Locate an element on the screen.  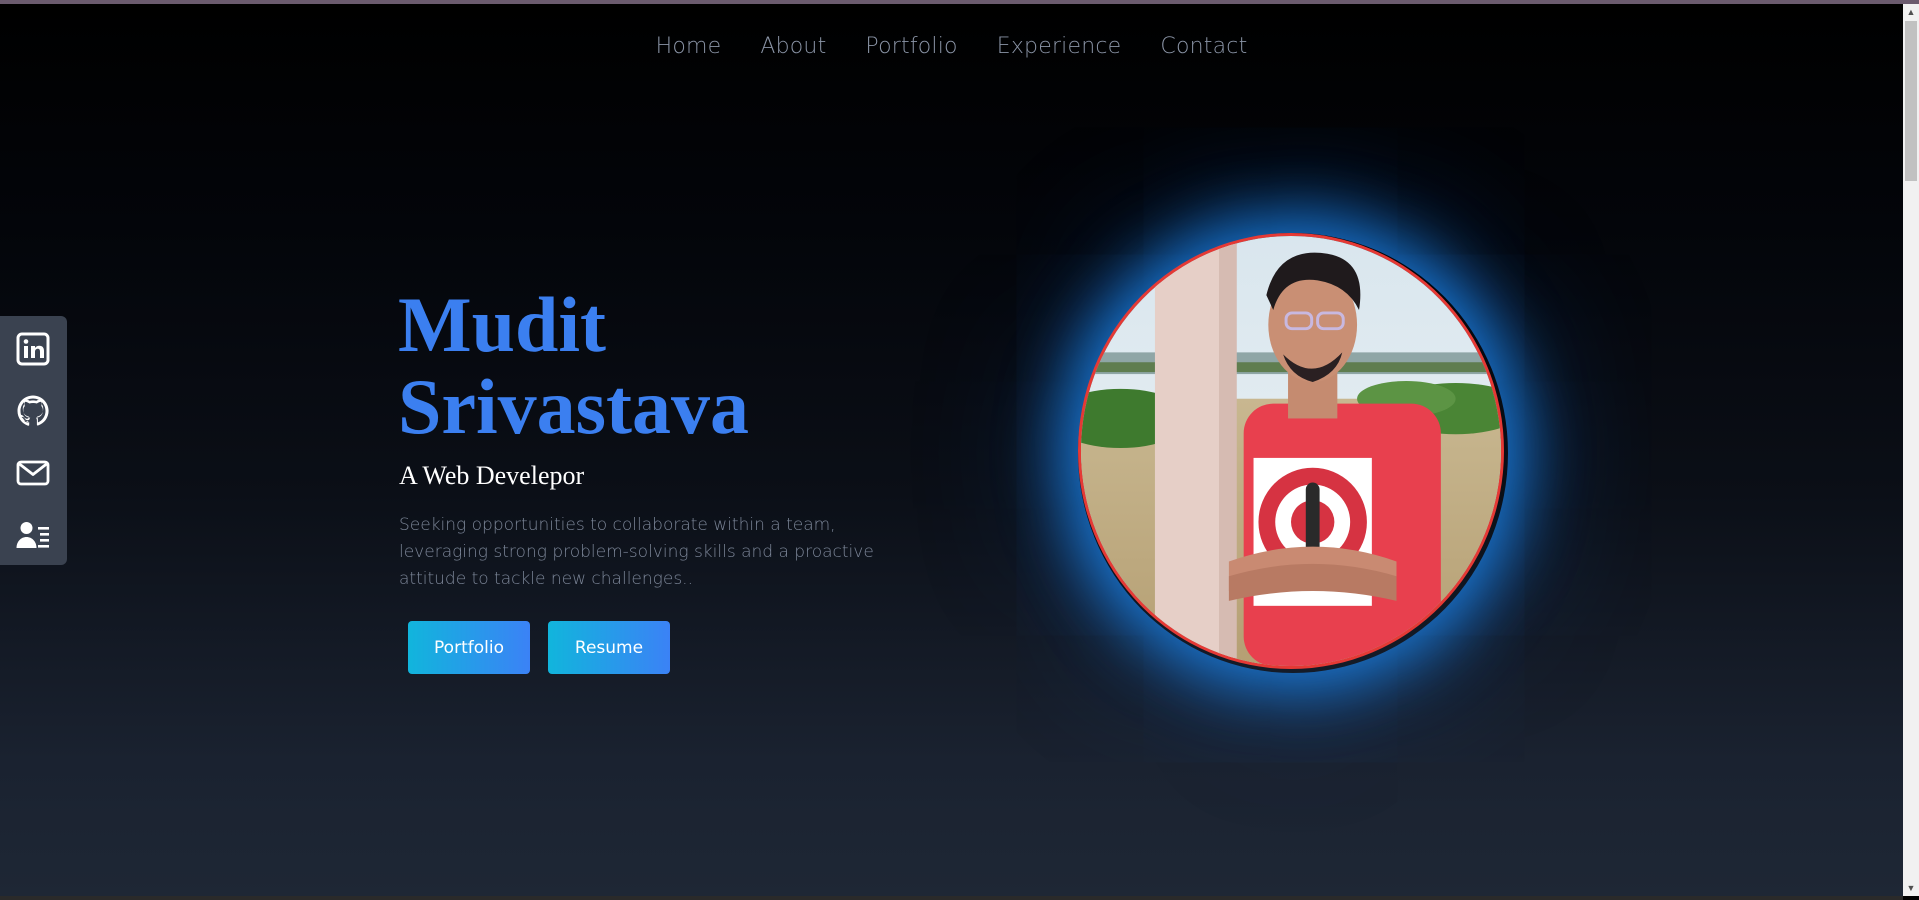
nav-home: Home is located at coordinates (689, 46).